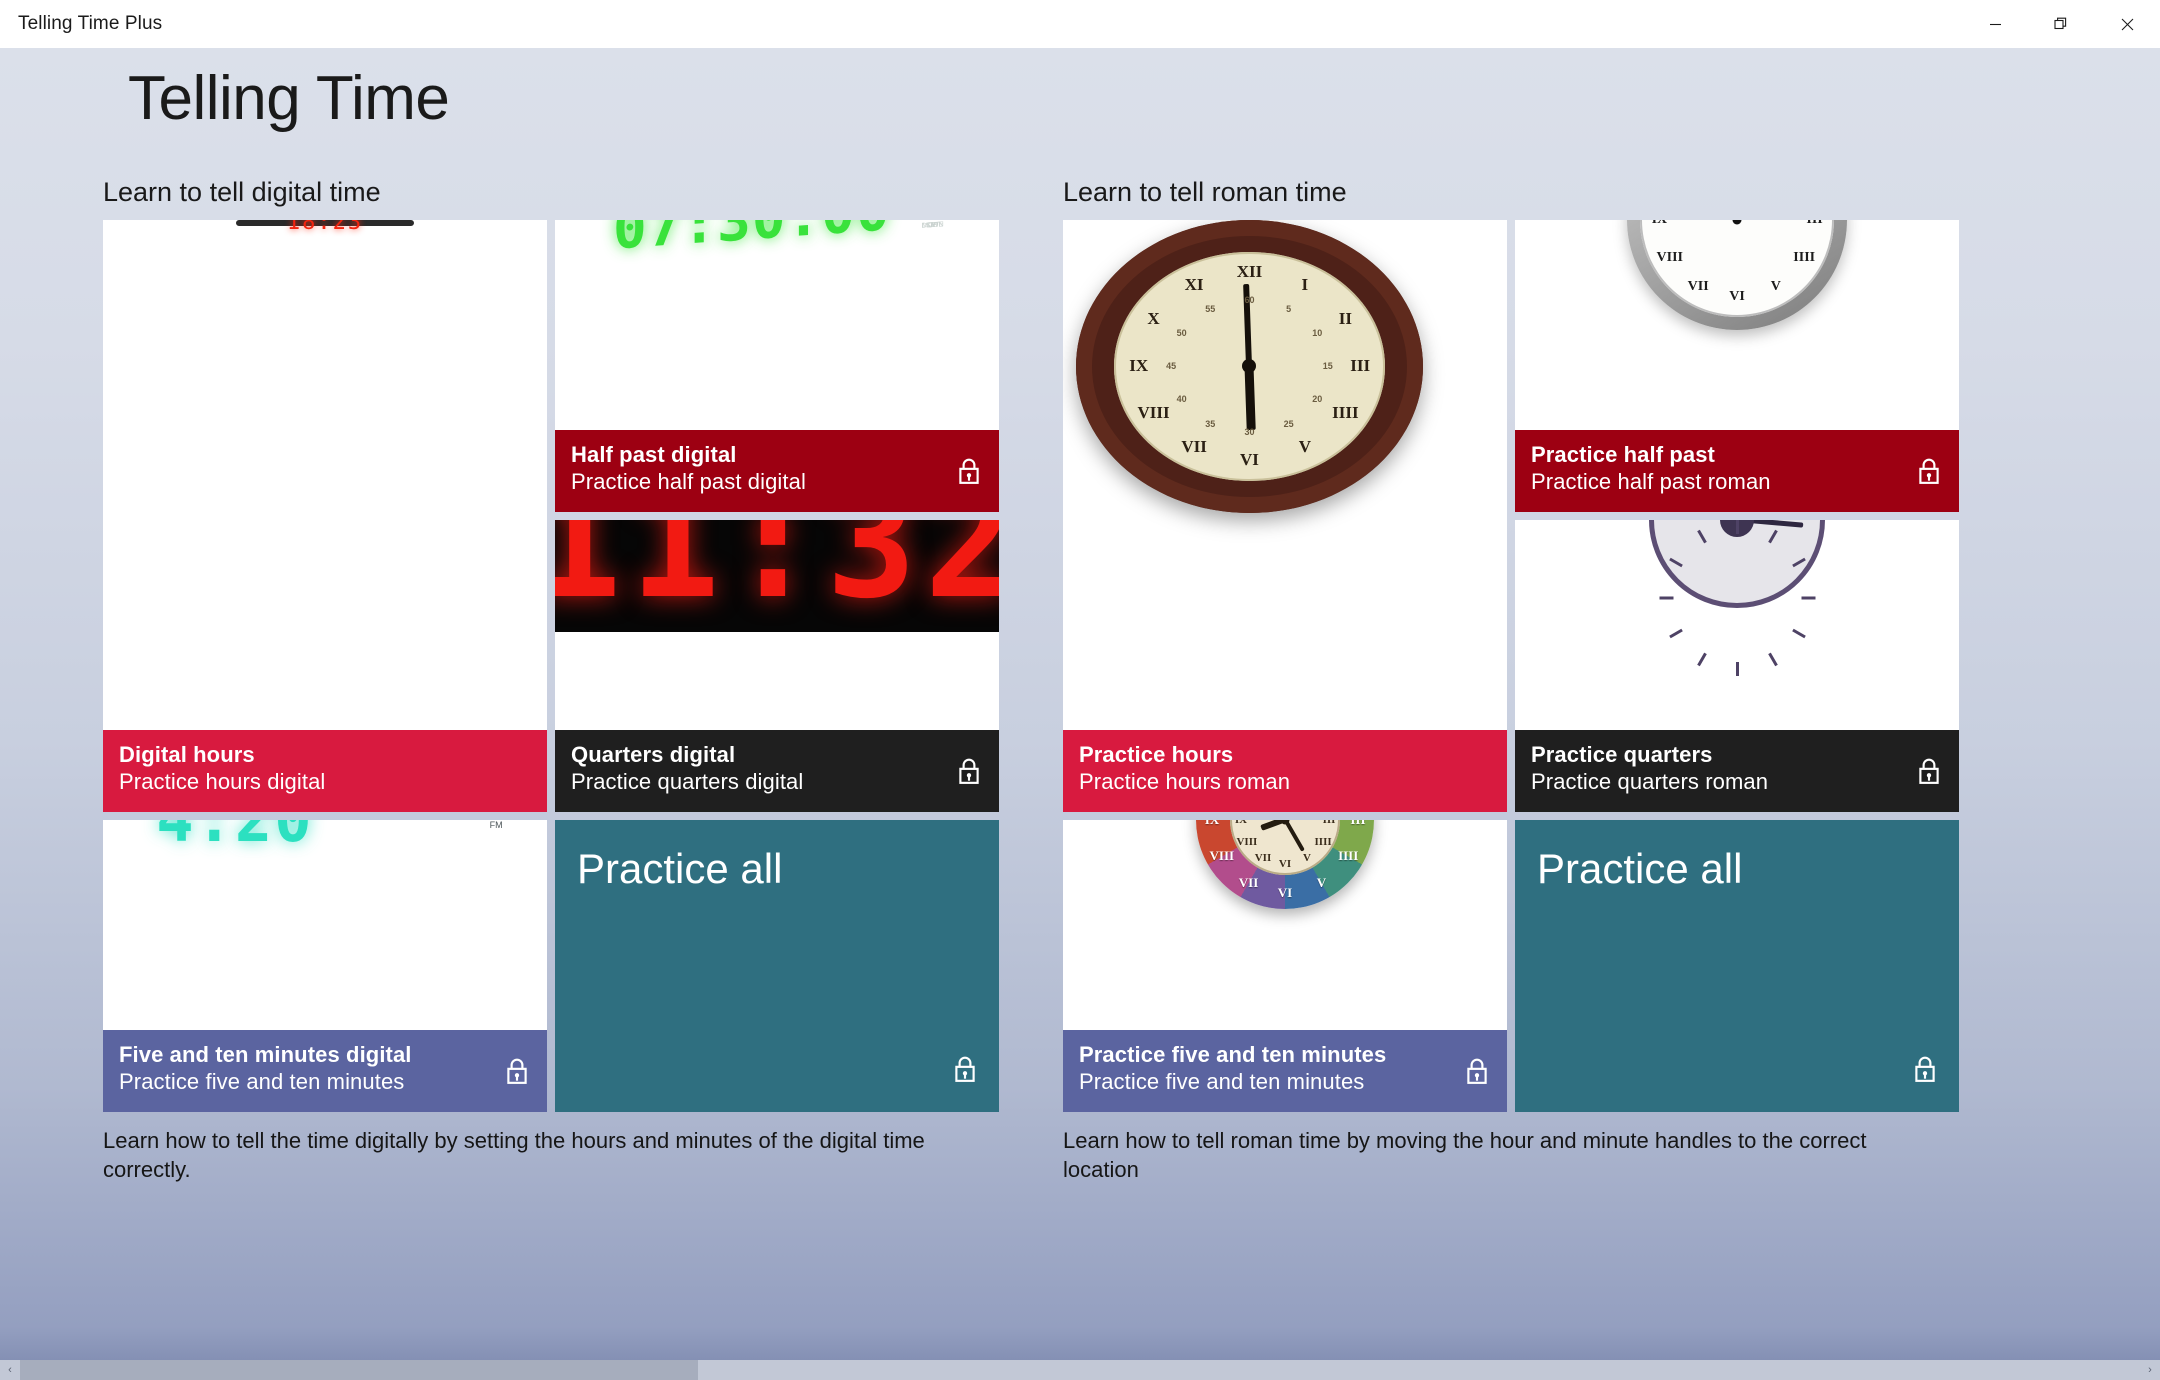 The width and height of the screenshot is (2160, 1380). Describe the element at coordinates (1205, 192) in the screenshot. I see `group-heading-roman: Learn to tell roman time` at that location.